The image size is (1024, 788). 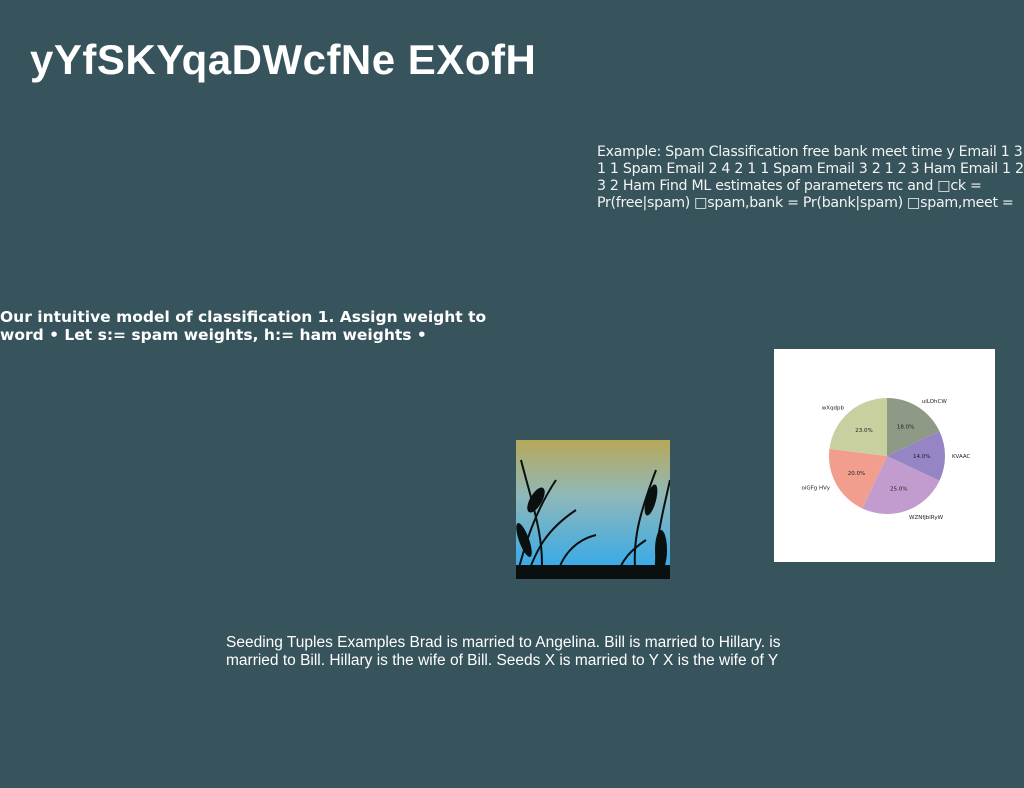 What do you see at coordinates (921, 457) in the screenshot?
I see `pie-pct-label: 14.0%` at bounding box center [921, 457].